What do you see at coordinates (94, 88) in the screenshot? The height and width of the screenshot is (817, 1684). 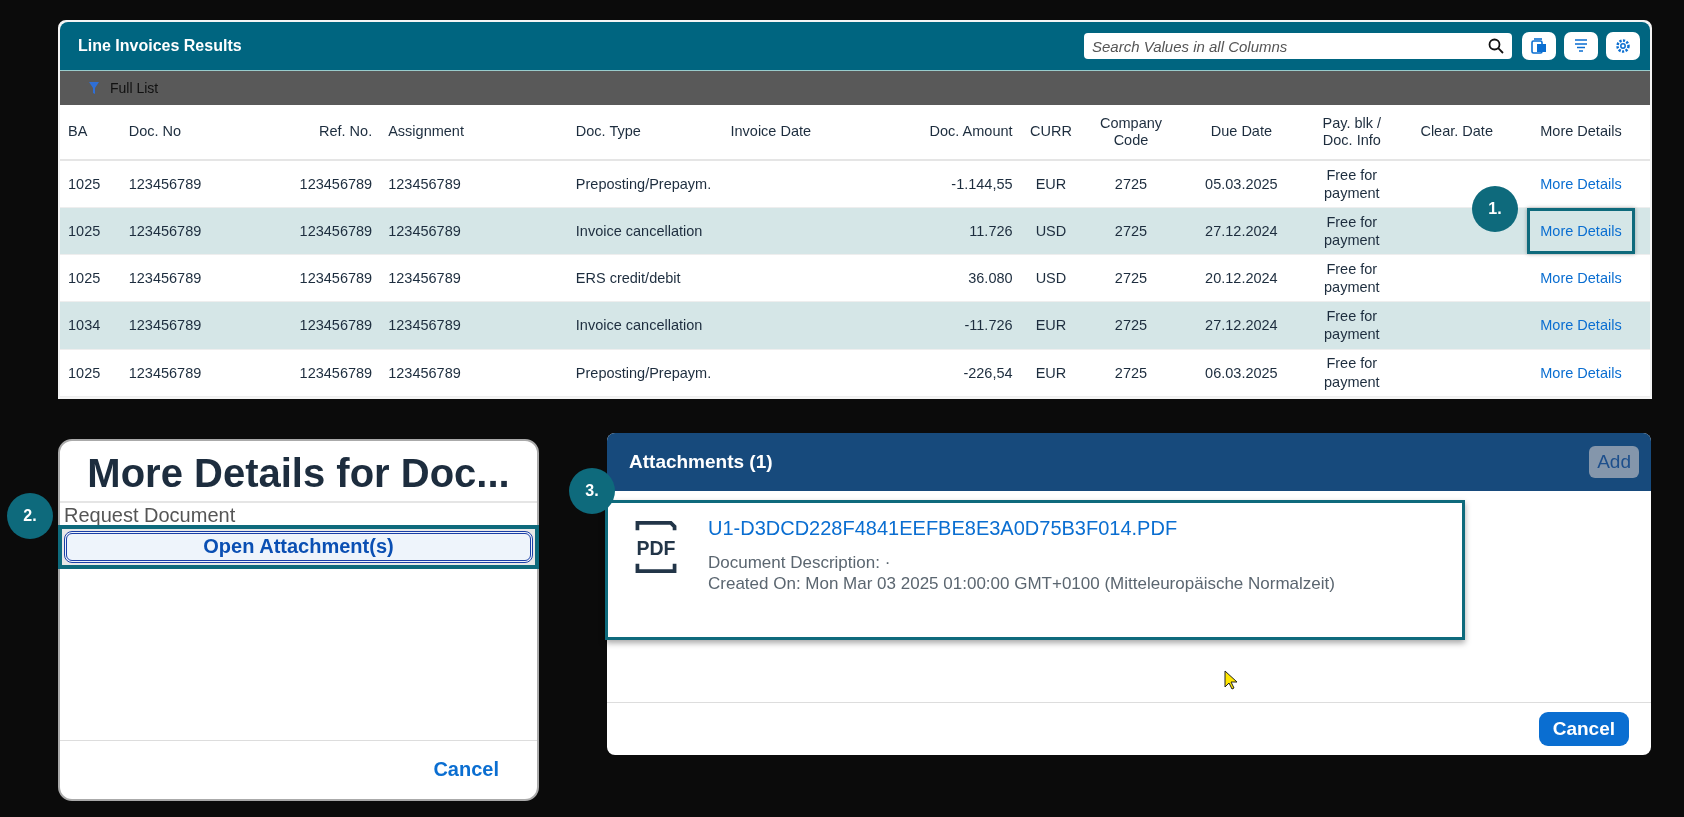 I see `filter-icon` at bounding box center [94, 88].